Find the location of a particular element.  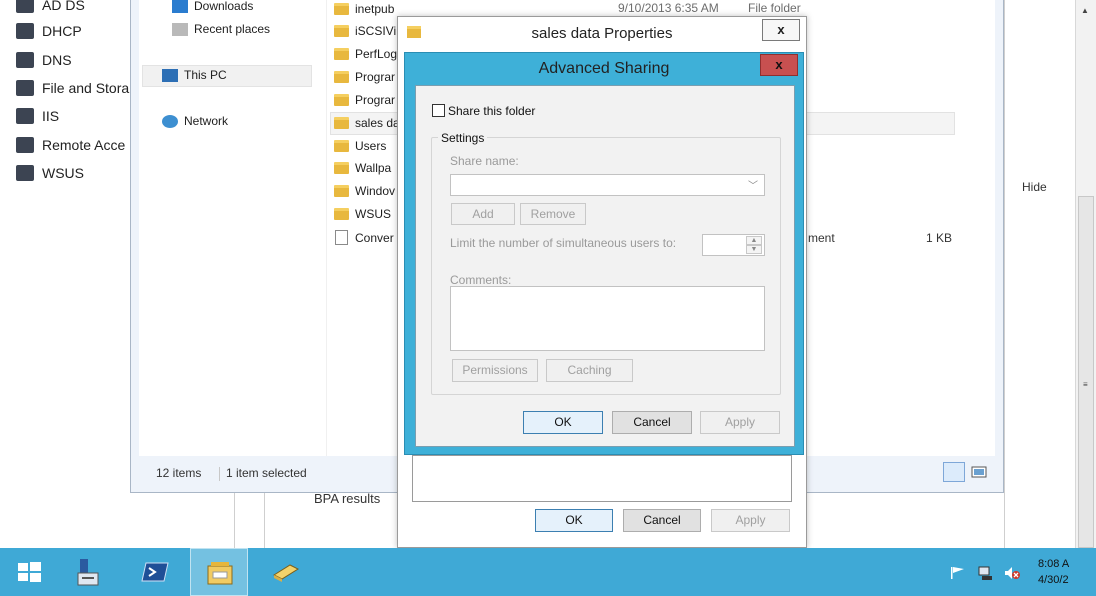

taskbar: 8:08 A 4/30/2 is located at coordinates (548, 572).